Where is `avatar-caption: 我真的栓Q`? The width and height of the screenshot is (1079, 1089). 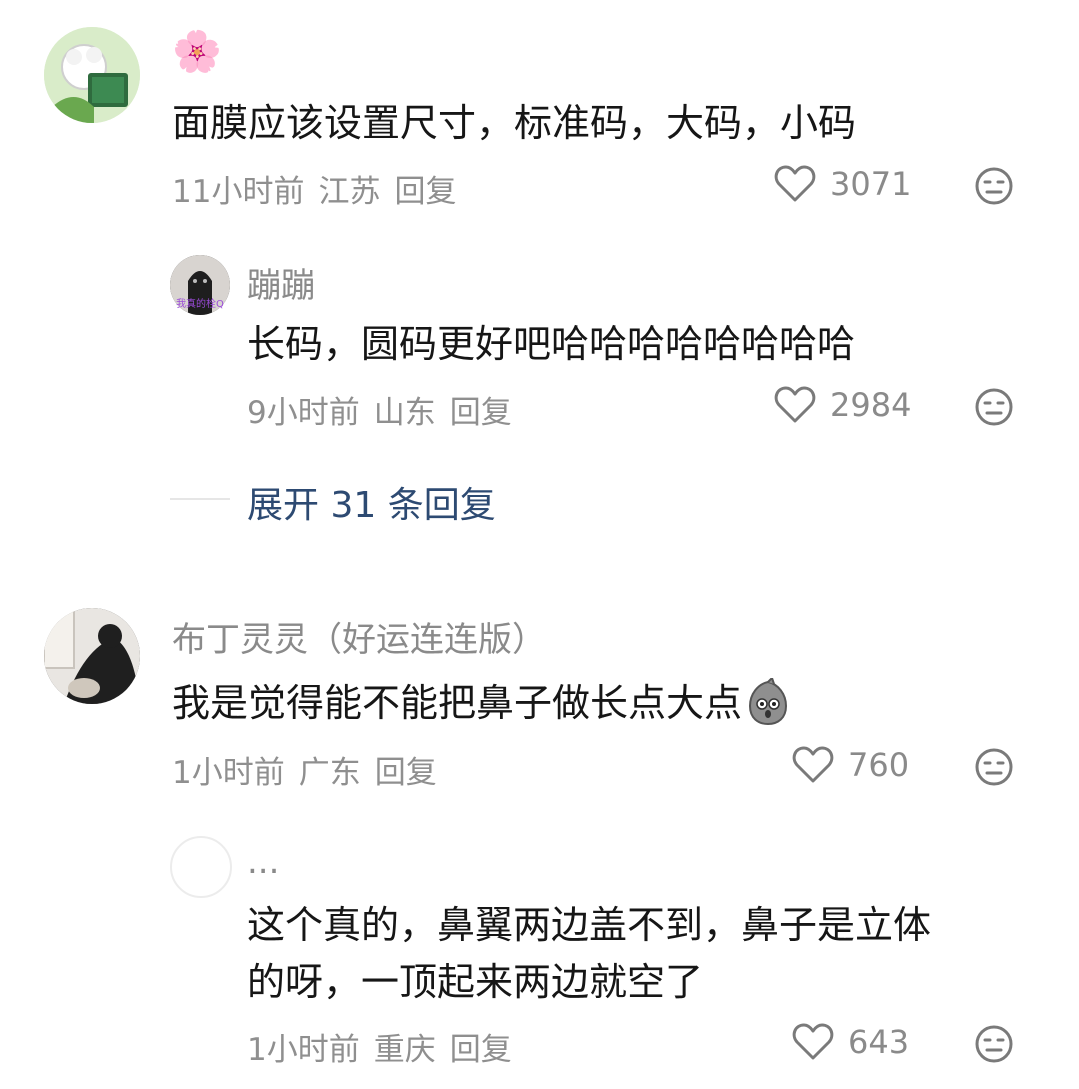 avatar-caption: 我真的栓Q is located at coordinates (200, 304).